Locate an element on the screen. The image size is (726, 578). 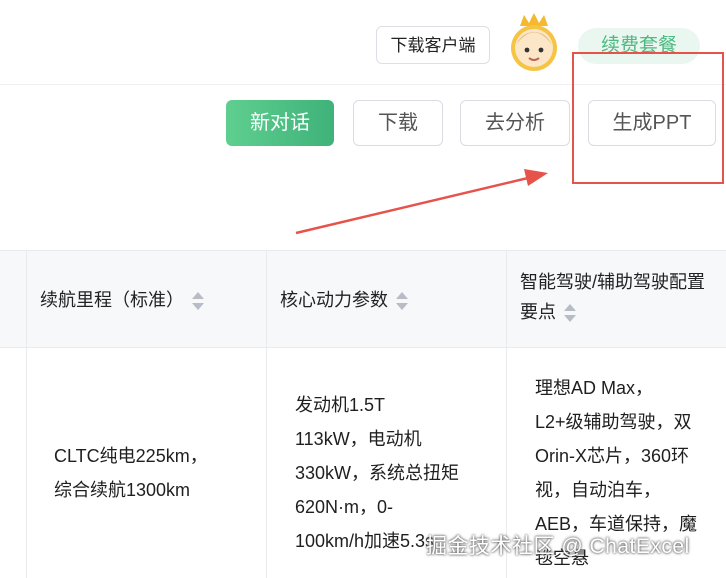
user-avatar is located at coordinates (534, 42).